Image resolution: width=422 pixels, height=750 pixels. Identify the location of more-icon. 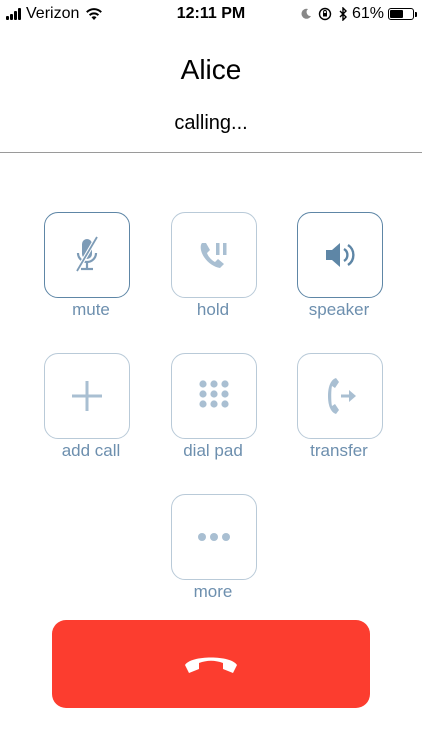
(214, 537).